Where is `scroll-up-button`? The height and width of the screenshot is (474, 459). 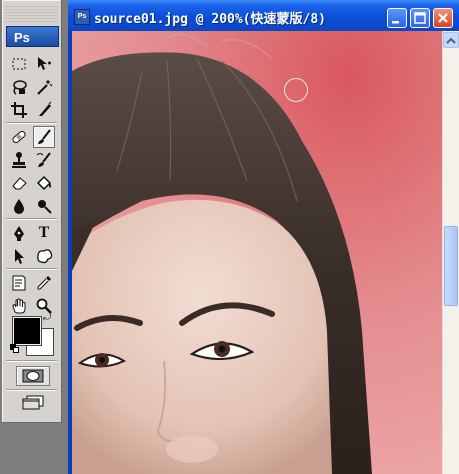
scroll-up-button is located at coordinates (451, 40).